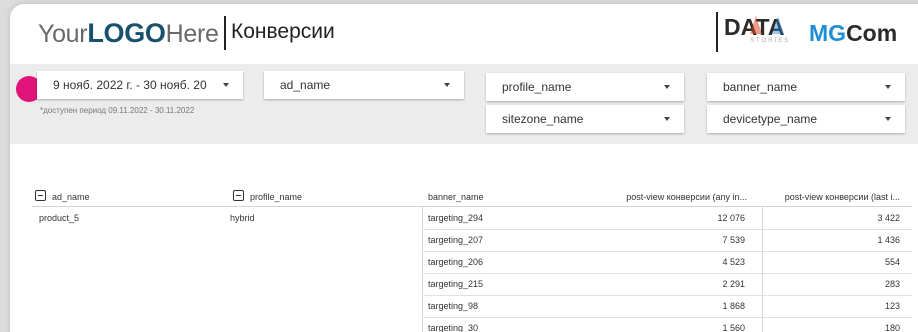 The height and width of the screenshot is (332, 918). What do you see at coordinates (888, 218) in the screenshot?
I see `cell-post-view-last: 3 422` at bounding box center [888, 218].